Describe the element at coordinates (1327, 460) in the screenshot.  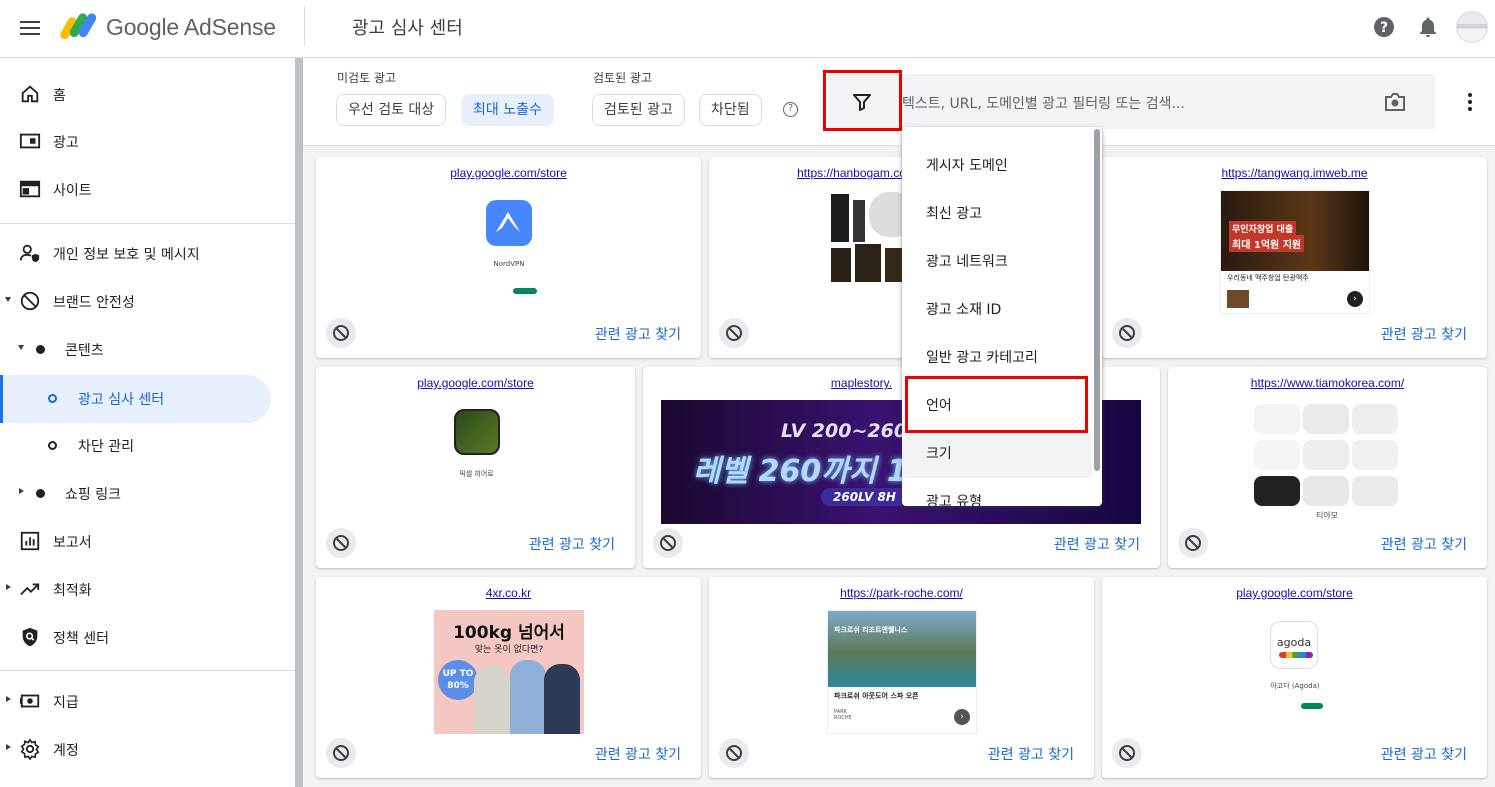
I see `ad-creative: 티아모` at that location.